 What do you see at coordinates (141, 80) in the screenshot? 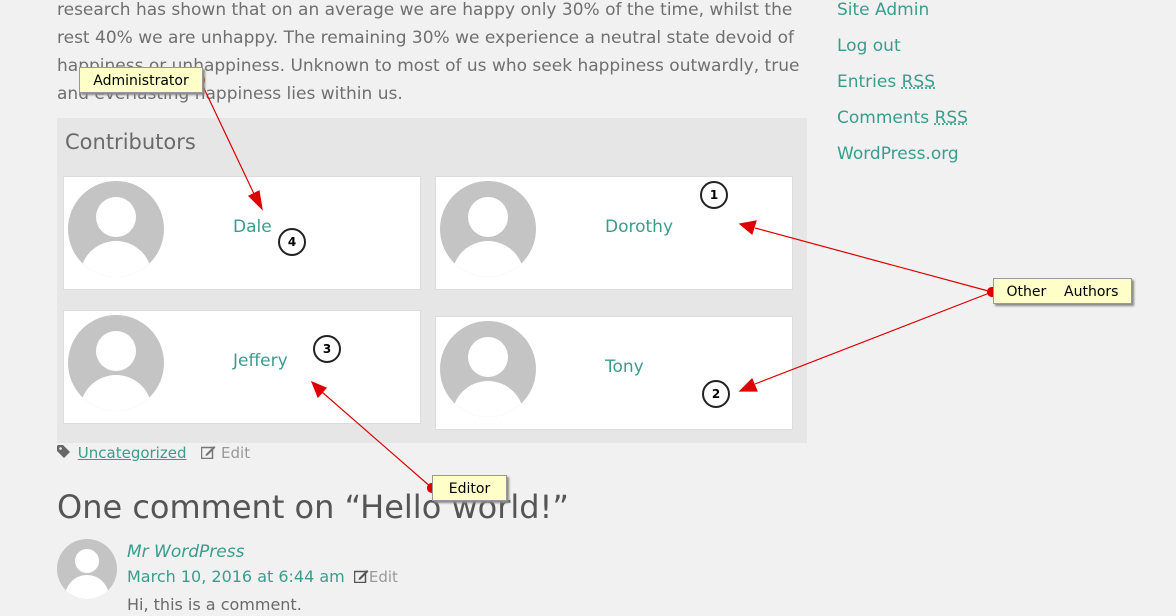
I see `administrator-callout: Administrator` at bounding box center [141, 80].